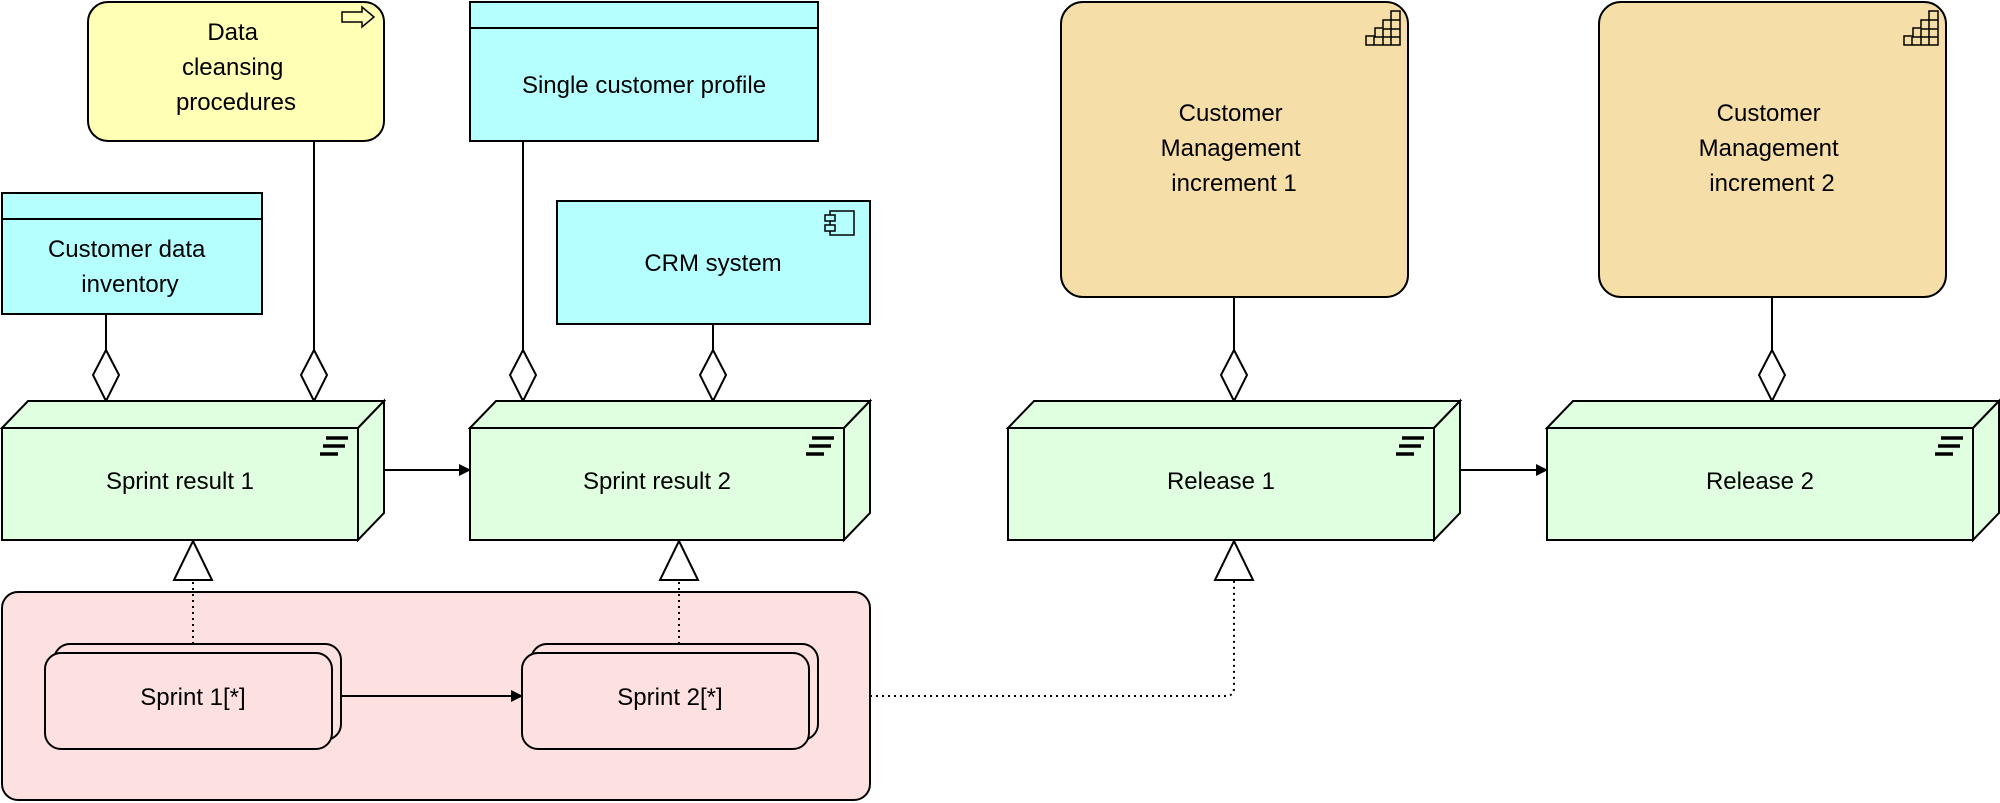 The image size is (2000, 803). I want to click on component-icon, so click(839, 223).